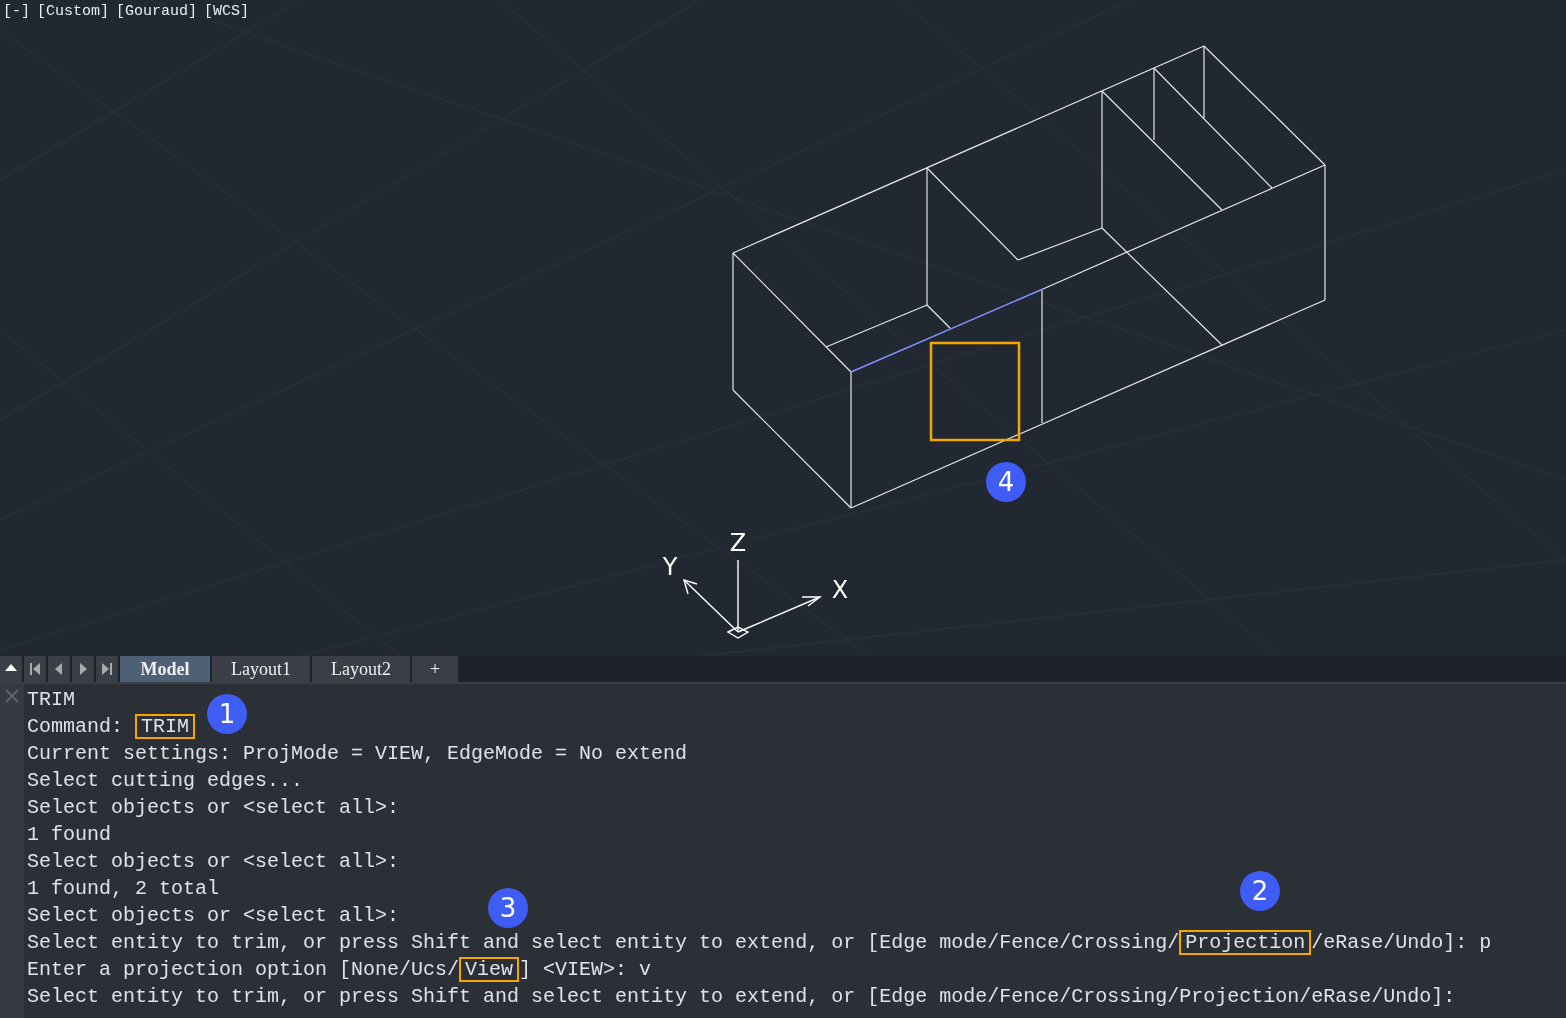 This screenshot has height=1018, width=1566. What do you see at coordinates (840, 590) in the screenshot?
I see `axis-label: X` at bounding box center [840, 590].